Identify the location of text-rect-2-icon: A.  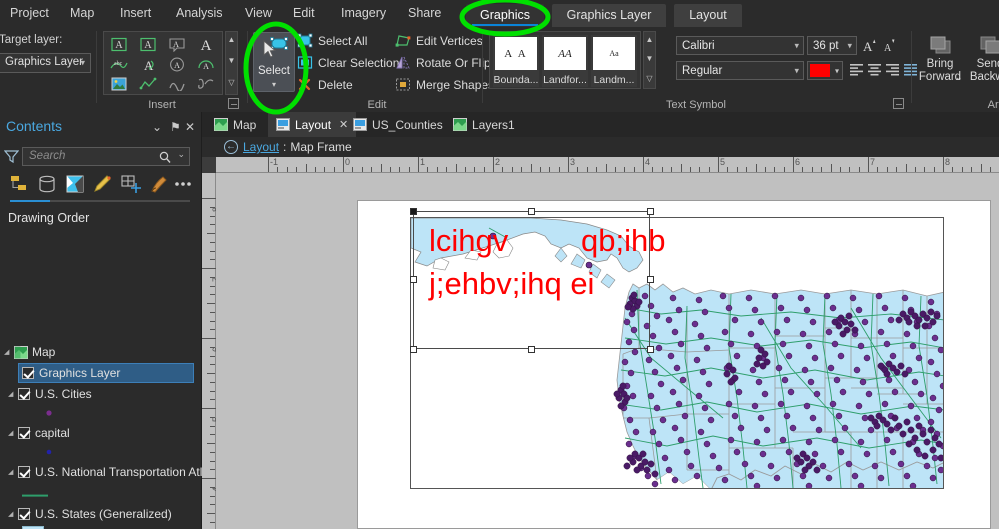
(148, 44).